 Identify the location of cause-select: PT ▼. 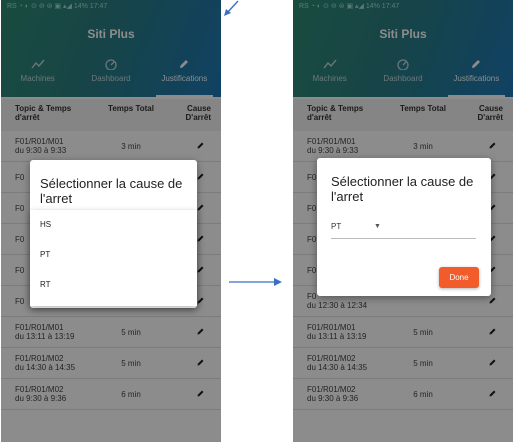
(403, 230).